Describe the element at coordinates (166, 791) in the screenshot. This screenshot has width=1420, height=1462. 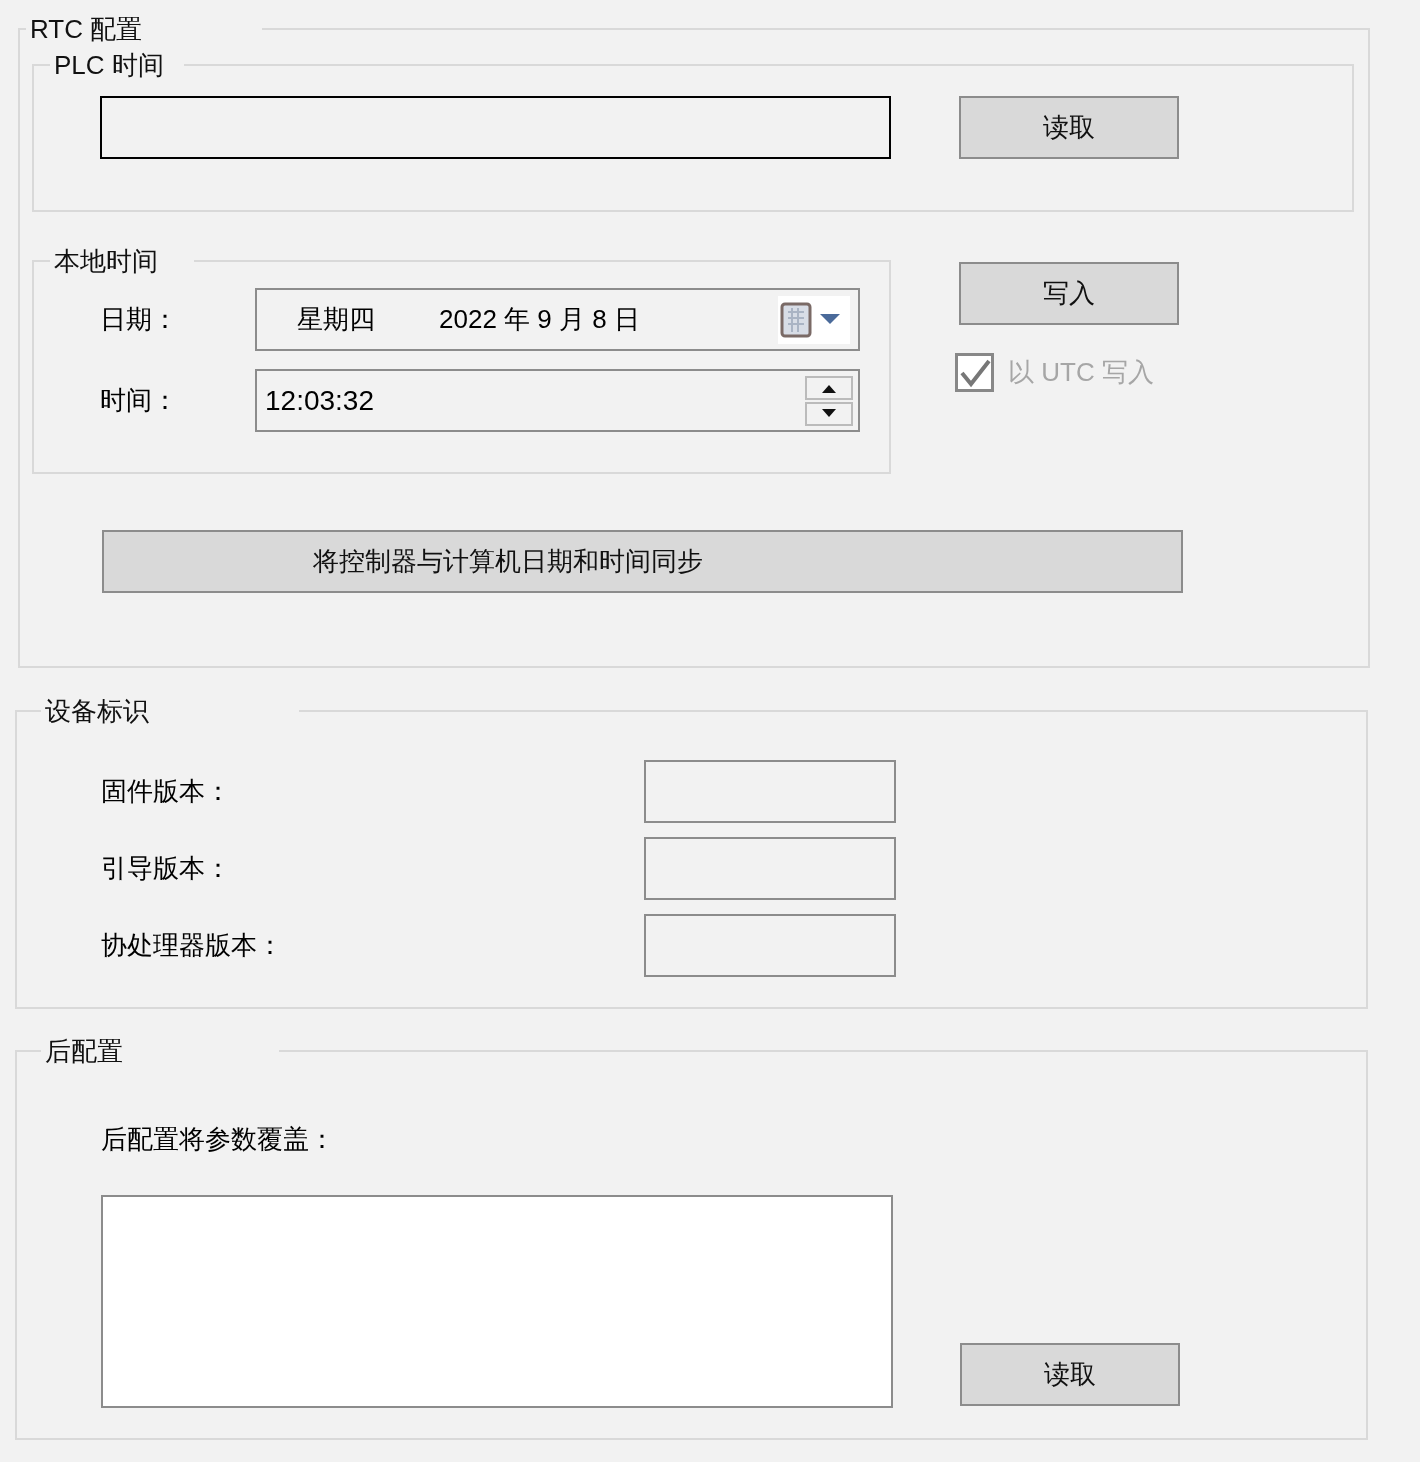
I see `field-label: 固件版本：` at that location.